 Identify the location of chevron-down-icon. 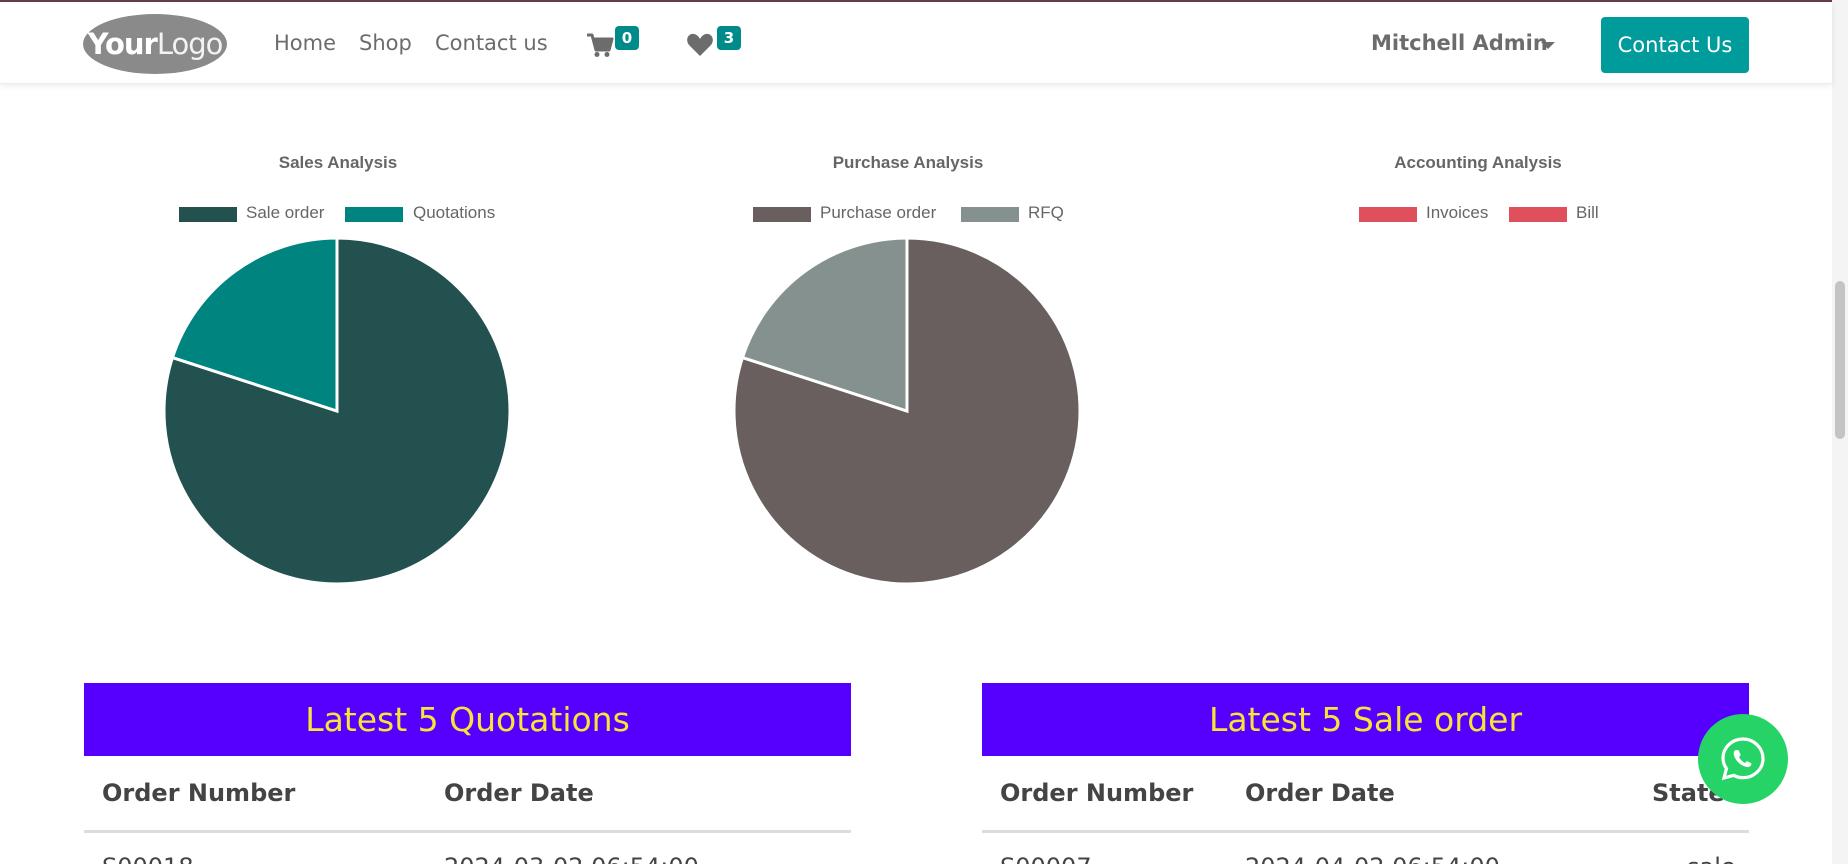
(1548, 45).